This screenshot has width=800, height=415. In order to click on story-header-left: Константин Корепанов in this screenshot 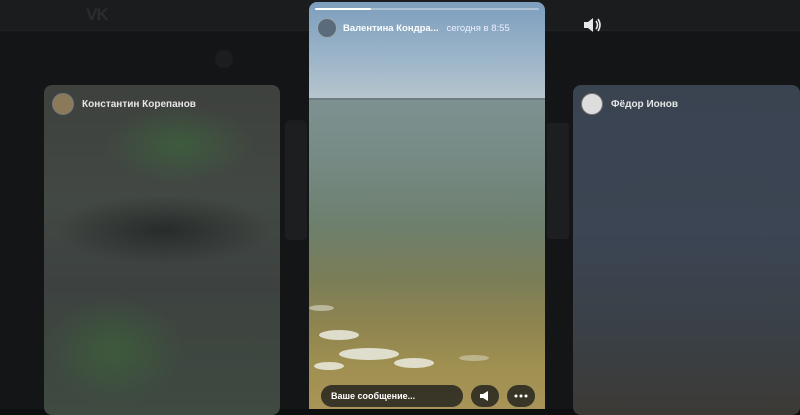, I will do `click(124, 104)`.